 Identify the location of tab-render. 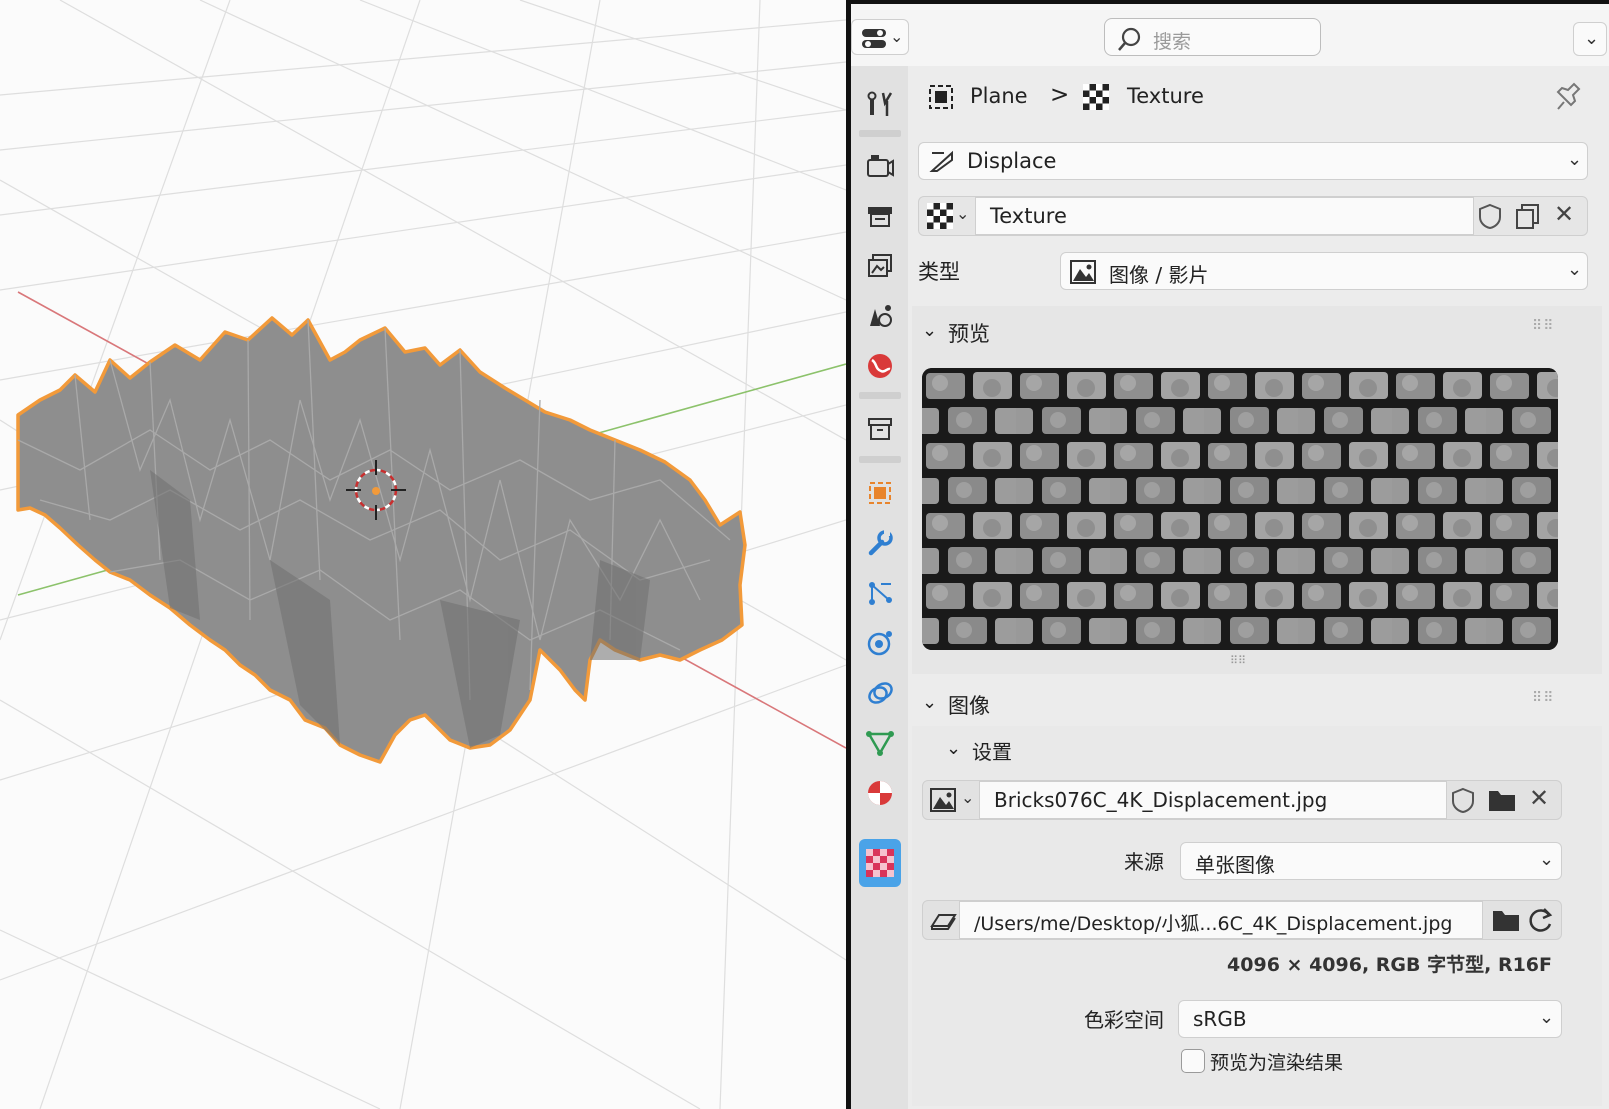
(880, 166).